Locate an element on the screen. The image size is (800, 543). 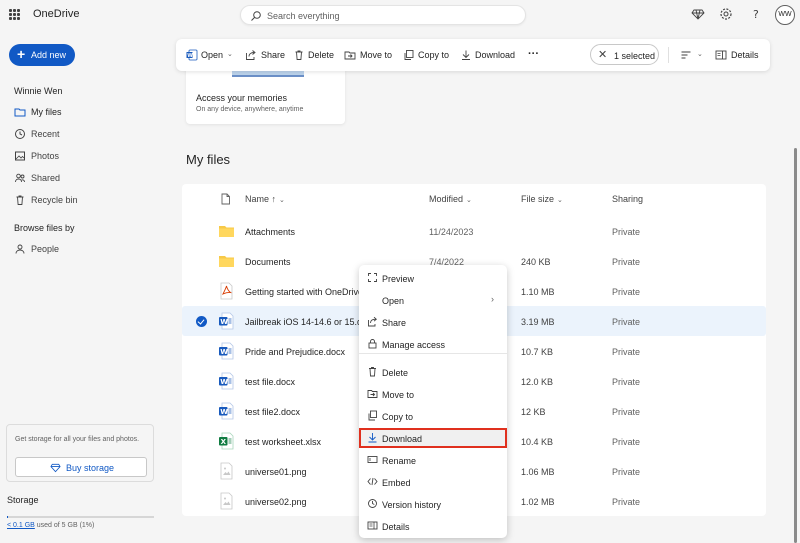
app-launcher-icon is located at coordinates (14, 14).